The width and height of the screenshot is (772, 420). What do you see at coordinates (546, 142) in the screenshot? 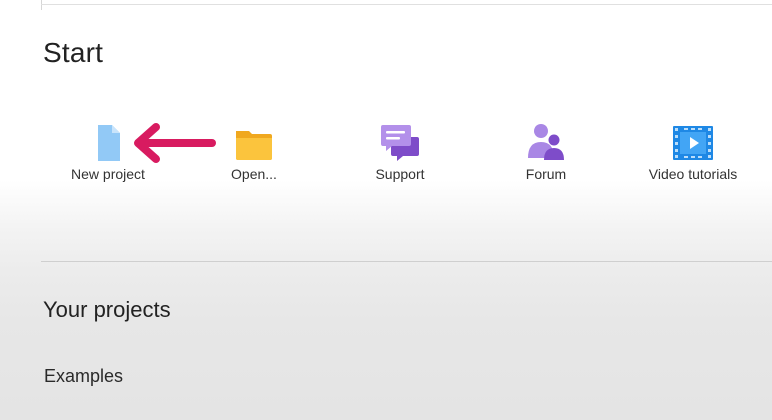
I see `people-icon` at bounding box center [546, 142].